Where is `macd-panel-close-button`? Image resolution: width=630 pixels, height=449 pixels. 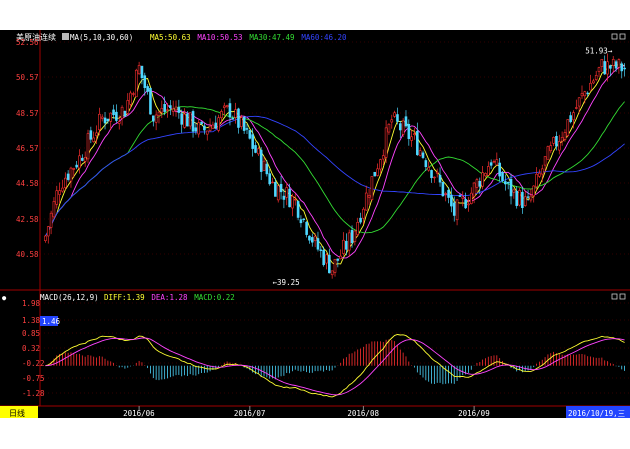
macd-panel-close-button is located at coordinates (622, 296).